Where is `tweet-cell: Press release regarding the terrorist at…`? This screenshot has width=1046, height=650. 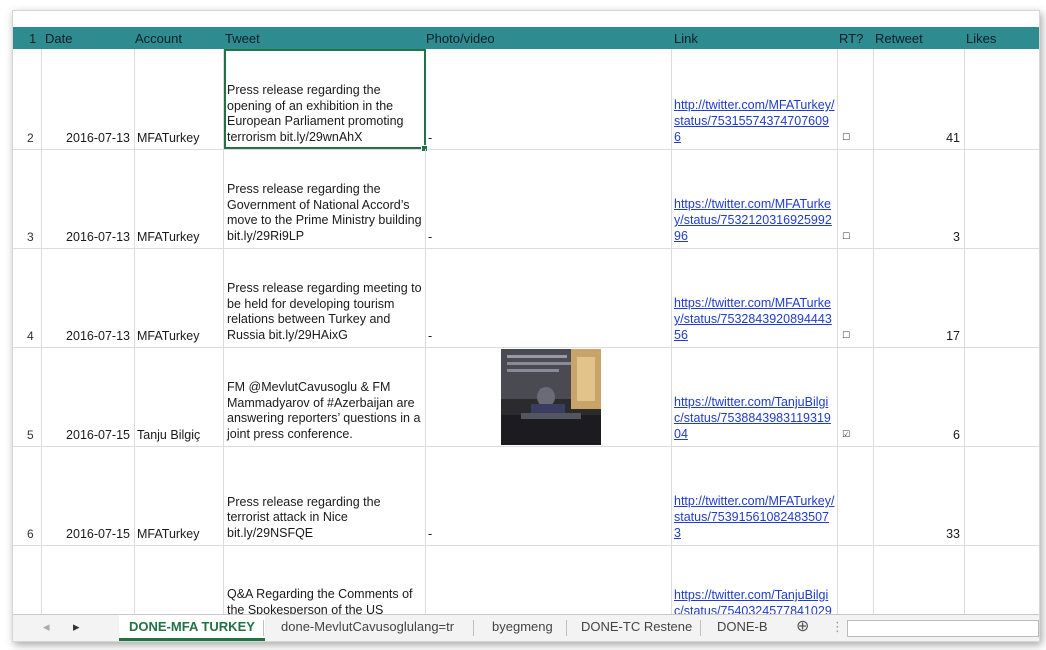
tweet-cell: Press release regarding the terrorist at… is located at coordinates (325, 495).